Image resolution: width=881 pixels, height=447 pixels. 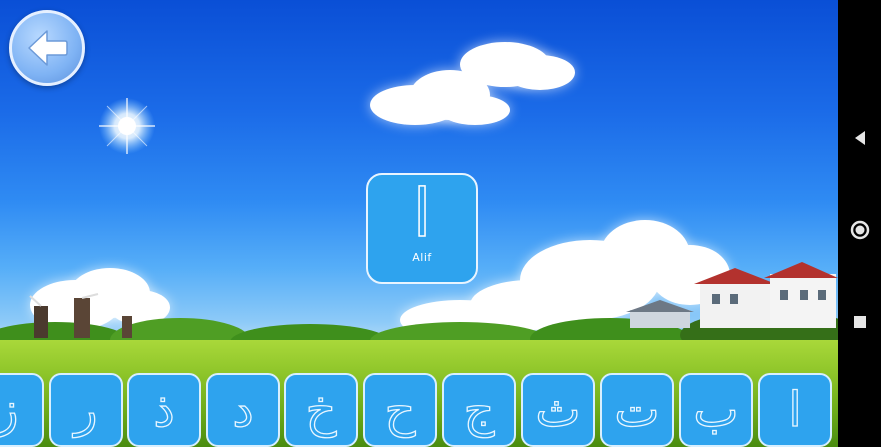 I want to click on letter-tile-glyph: ج, so click(x=479, y=410).